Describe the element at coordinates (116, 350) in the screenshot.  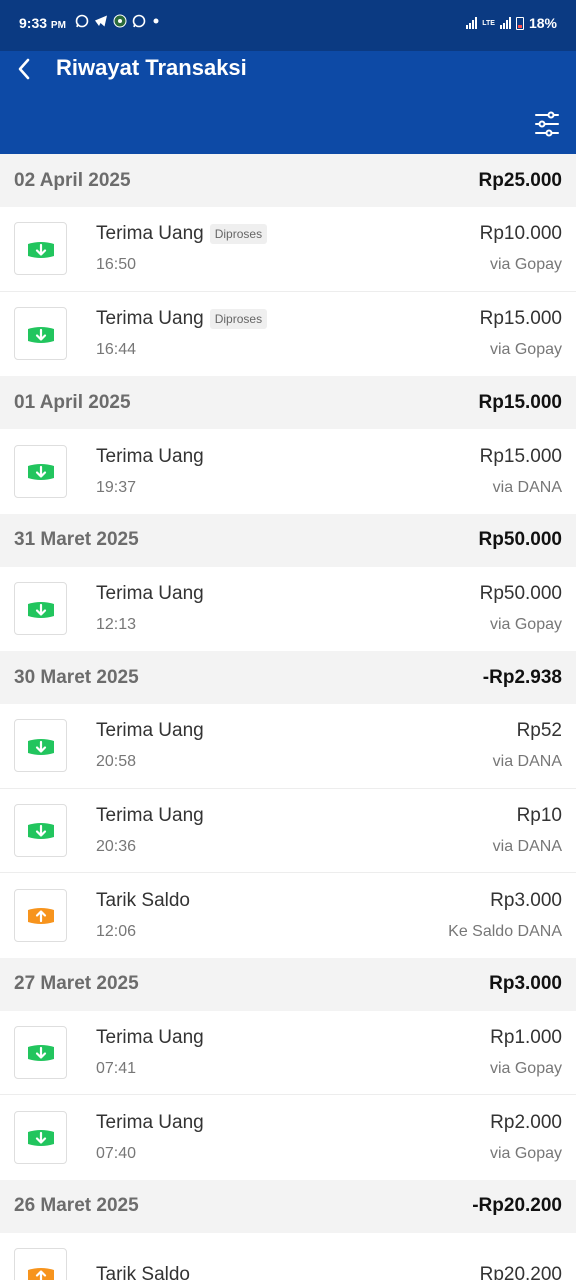
I see `transaction-time: 16:44` at that location.